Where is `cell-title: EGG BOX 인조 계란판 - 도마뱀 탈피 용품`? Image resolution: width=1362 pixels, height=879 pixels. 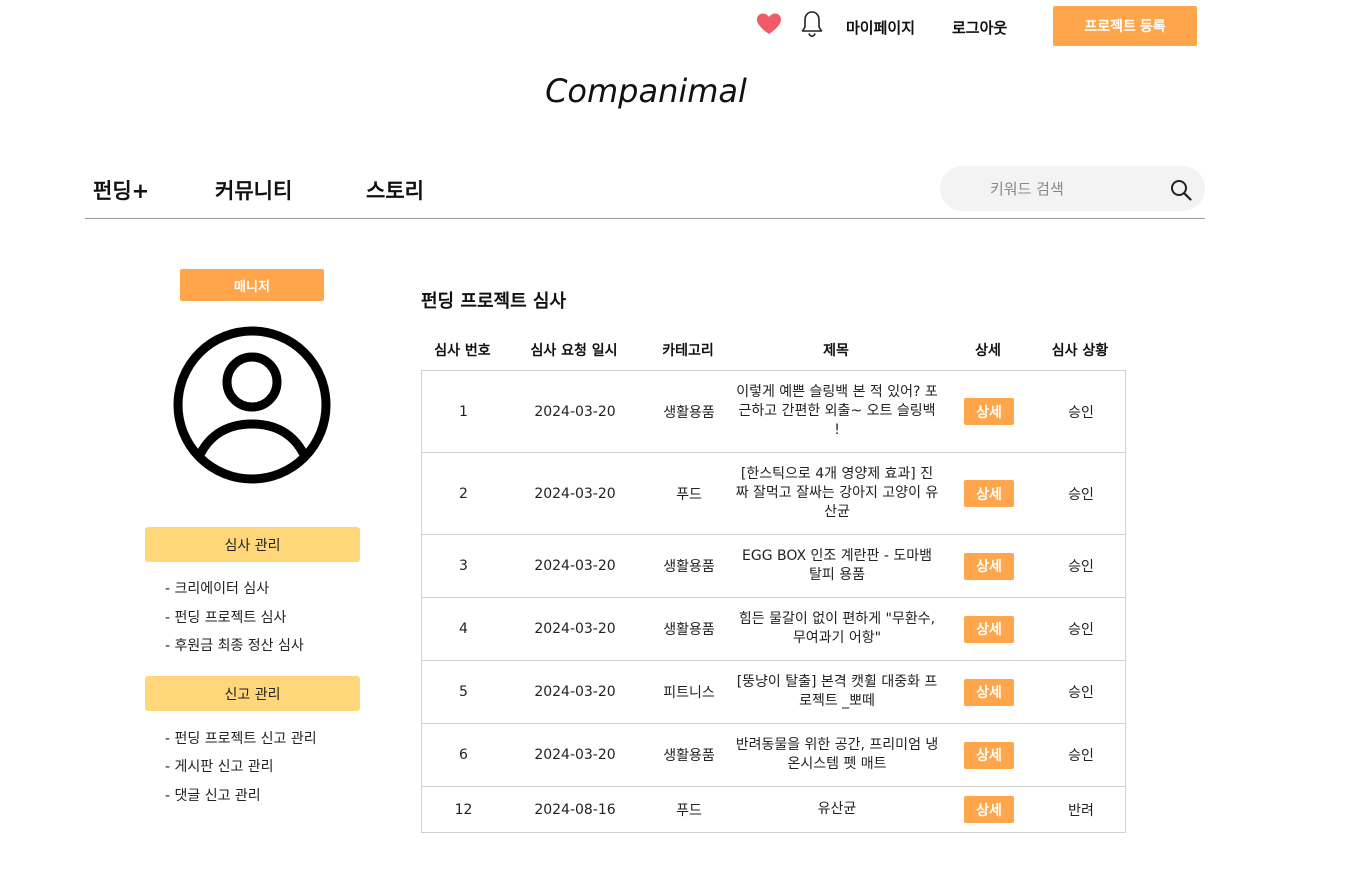 cell-title: EGG BOX 인조 계란판 - 도마뱀 탈피 용품 is located at coordinates (837, 565).